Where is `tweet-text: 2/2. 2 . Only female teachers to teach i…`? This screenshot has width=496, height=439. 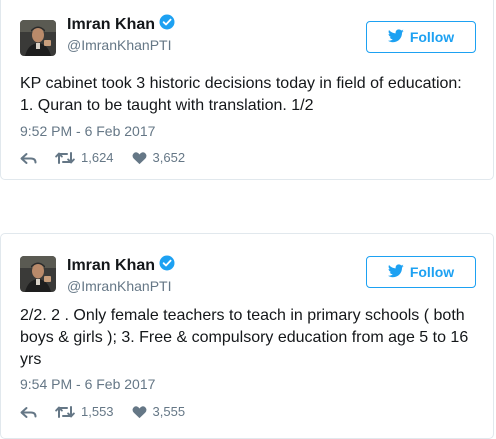 tweet-text: 2/2. 2 . Only female teachers to teach i… is located at coordinates (244, 337).